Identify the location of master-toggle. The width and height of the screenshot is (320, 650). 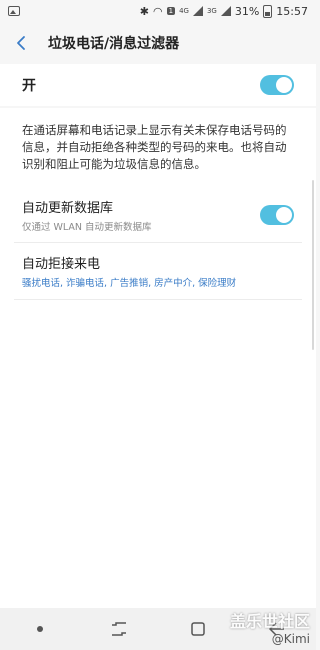
(277, 85).